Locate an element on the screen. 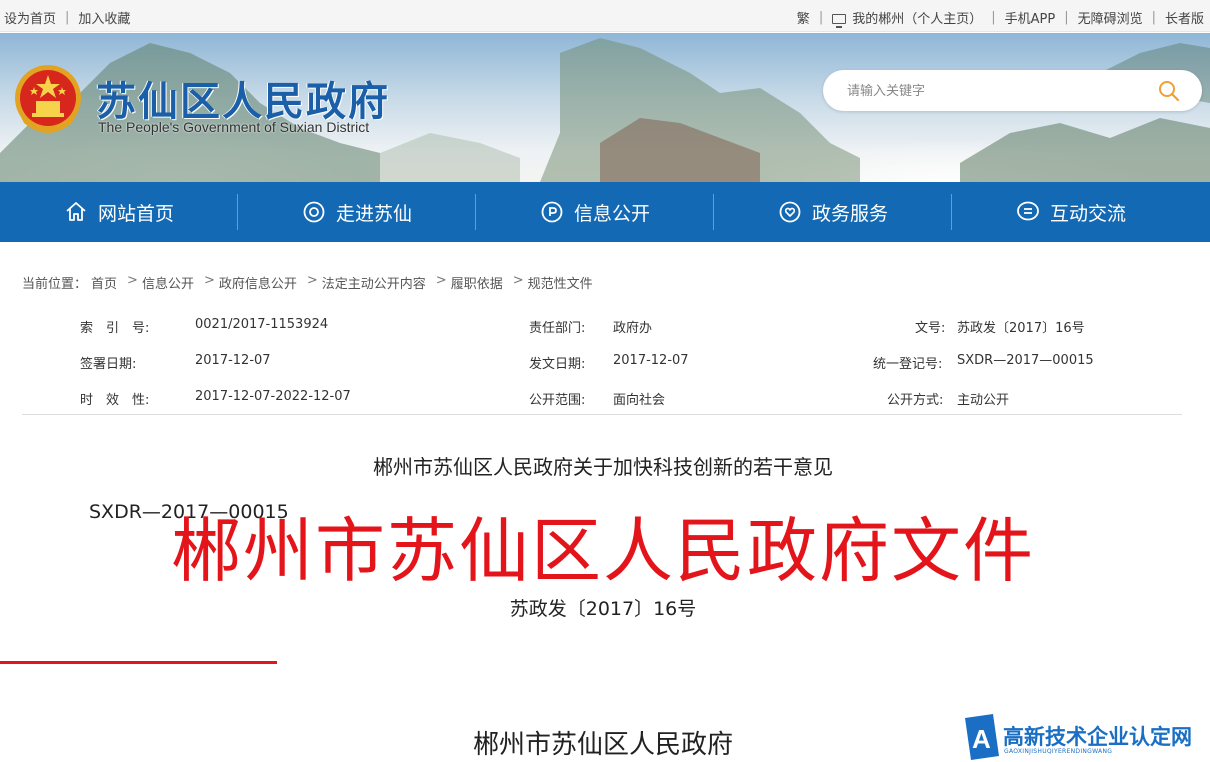 This screenshot has height=762, width=1210. breadcrumb-item: 信息公开 is located at coordinates (168, 282).